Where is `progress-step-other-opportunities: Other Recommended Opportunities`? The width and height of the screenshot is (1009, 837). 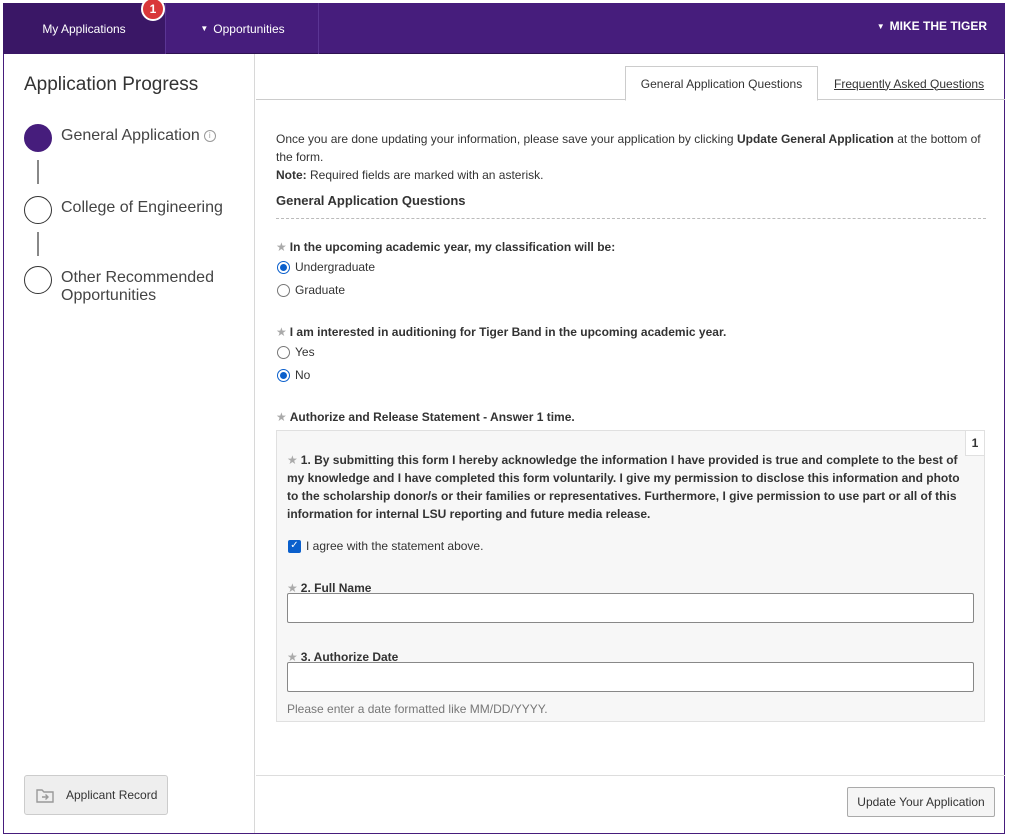 progress-step-other-opportunities: Other Recommended Opportunities is located at coordinates (127, 285).